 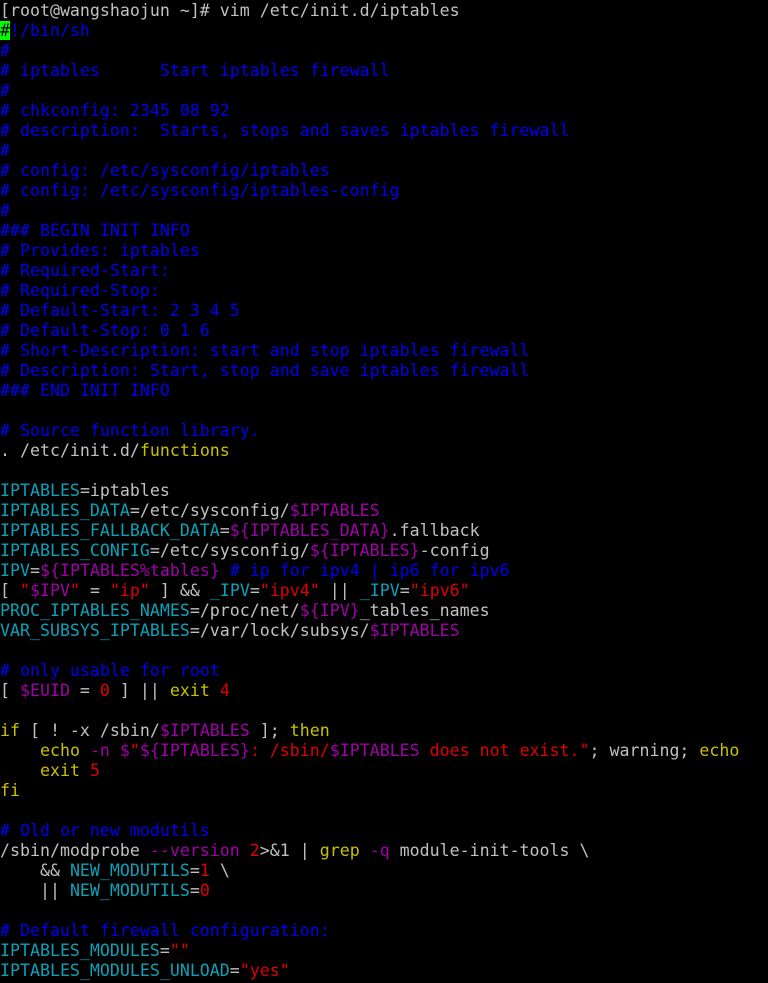 What do you see at coordinates (10, 730) in the screenshot?
I see `code-token-keyword: if` at bounding box center [10, 730].